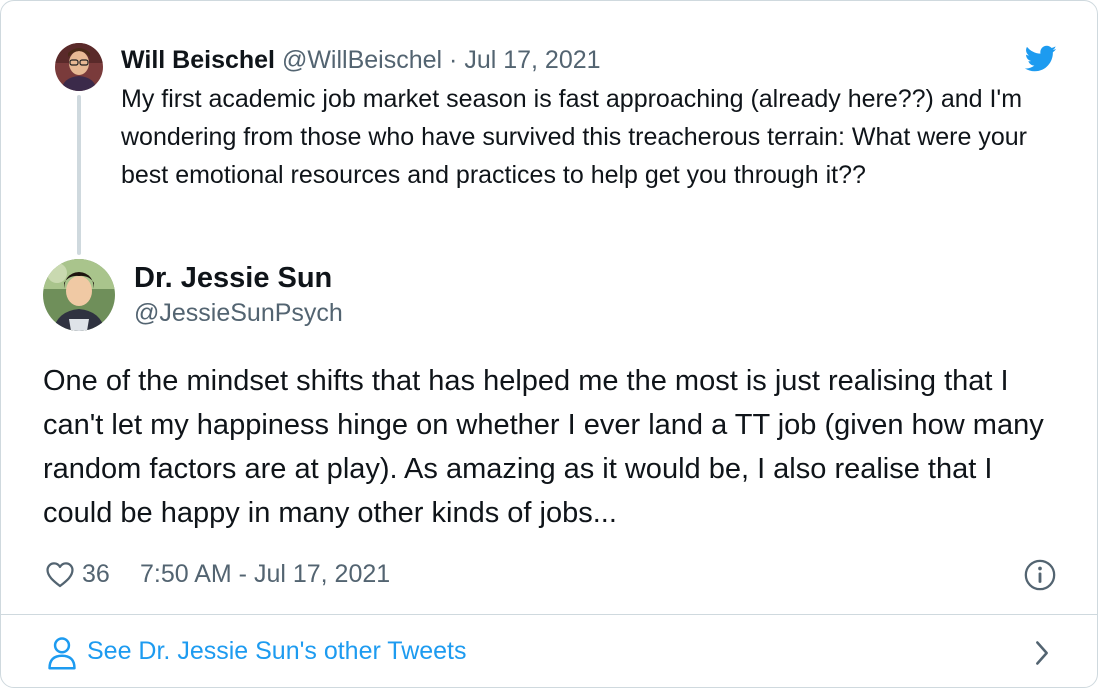  Describe the element at coordinates (62, 653) in the screenshot. I see `person-icon` at that location.